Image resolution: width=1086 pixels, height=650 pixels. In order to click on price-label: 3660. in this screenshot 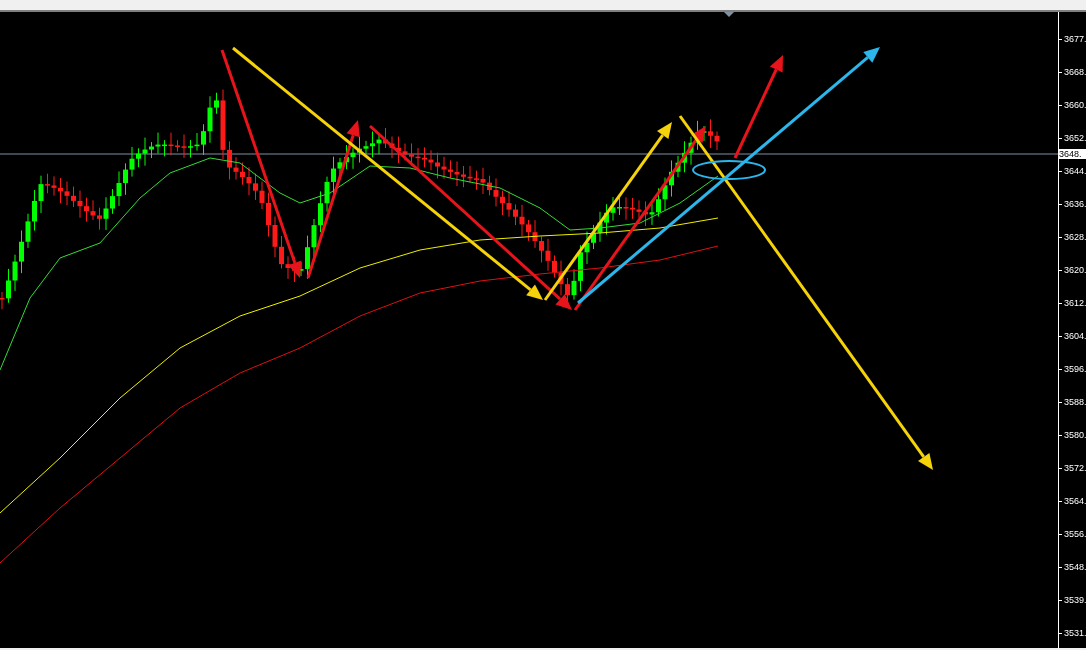, I will do `click(1075, 105)`.